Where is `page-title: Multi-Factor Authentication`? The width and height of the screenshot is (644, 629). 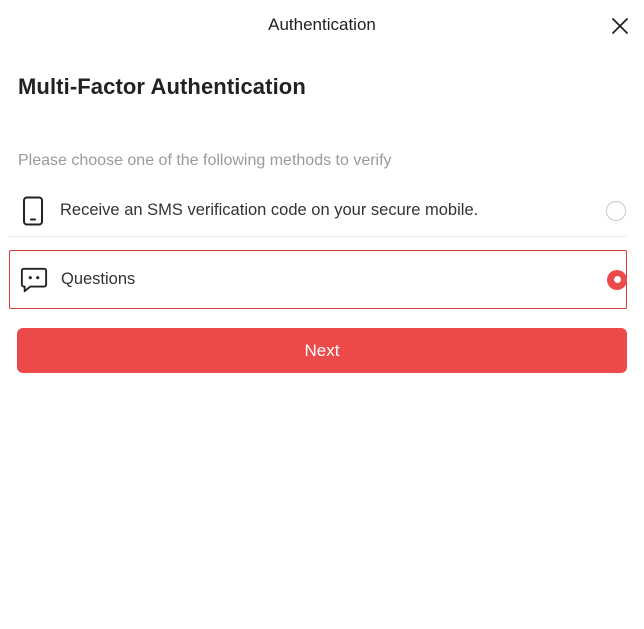 page-title: Multi-Factor Authentication is located at coordinates (162, 86).